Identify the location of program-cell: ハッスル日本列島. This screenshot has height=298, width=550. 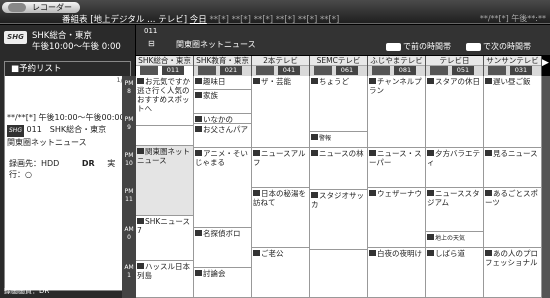
(165, 279).